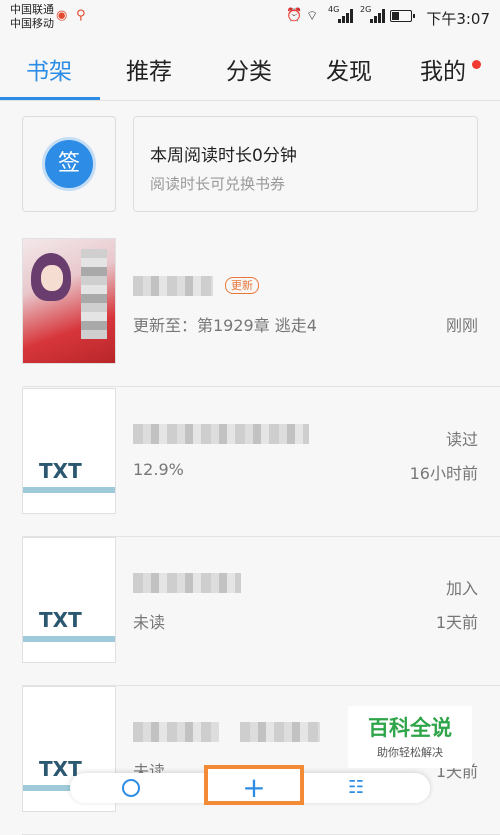 The width and height of the screenshot is (500, 835). Describe the element at coordinates (81, 15) in the screenshot. I see `location-icon: ⚲` at that location.